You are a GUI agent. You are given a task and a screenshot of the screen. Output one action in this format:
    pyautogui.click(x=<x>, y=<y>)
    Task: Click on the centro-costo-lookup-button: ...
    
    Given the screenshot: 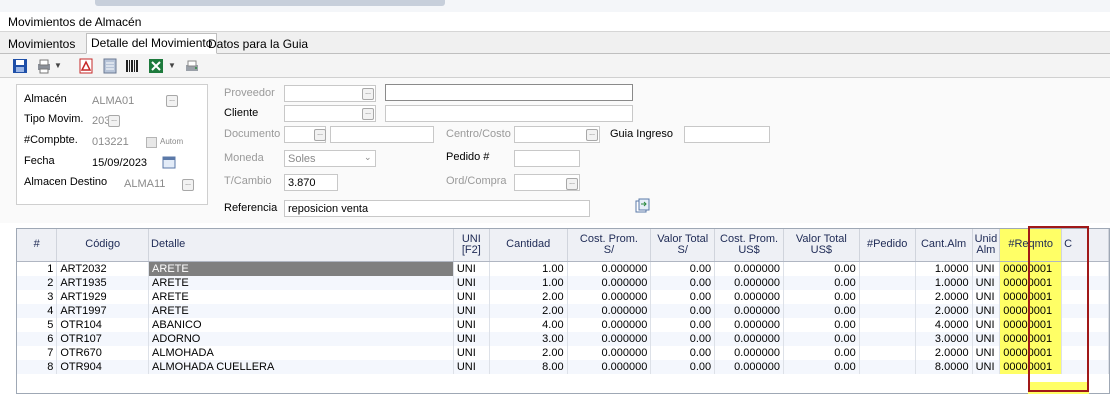 What is the action you would take?
    pyautogui.click(x=592, y=135)
    